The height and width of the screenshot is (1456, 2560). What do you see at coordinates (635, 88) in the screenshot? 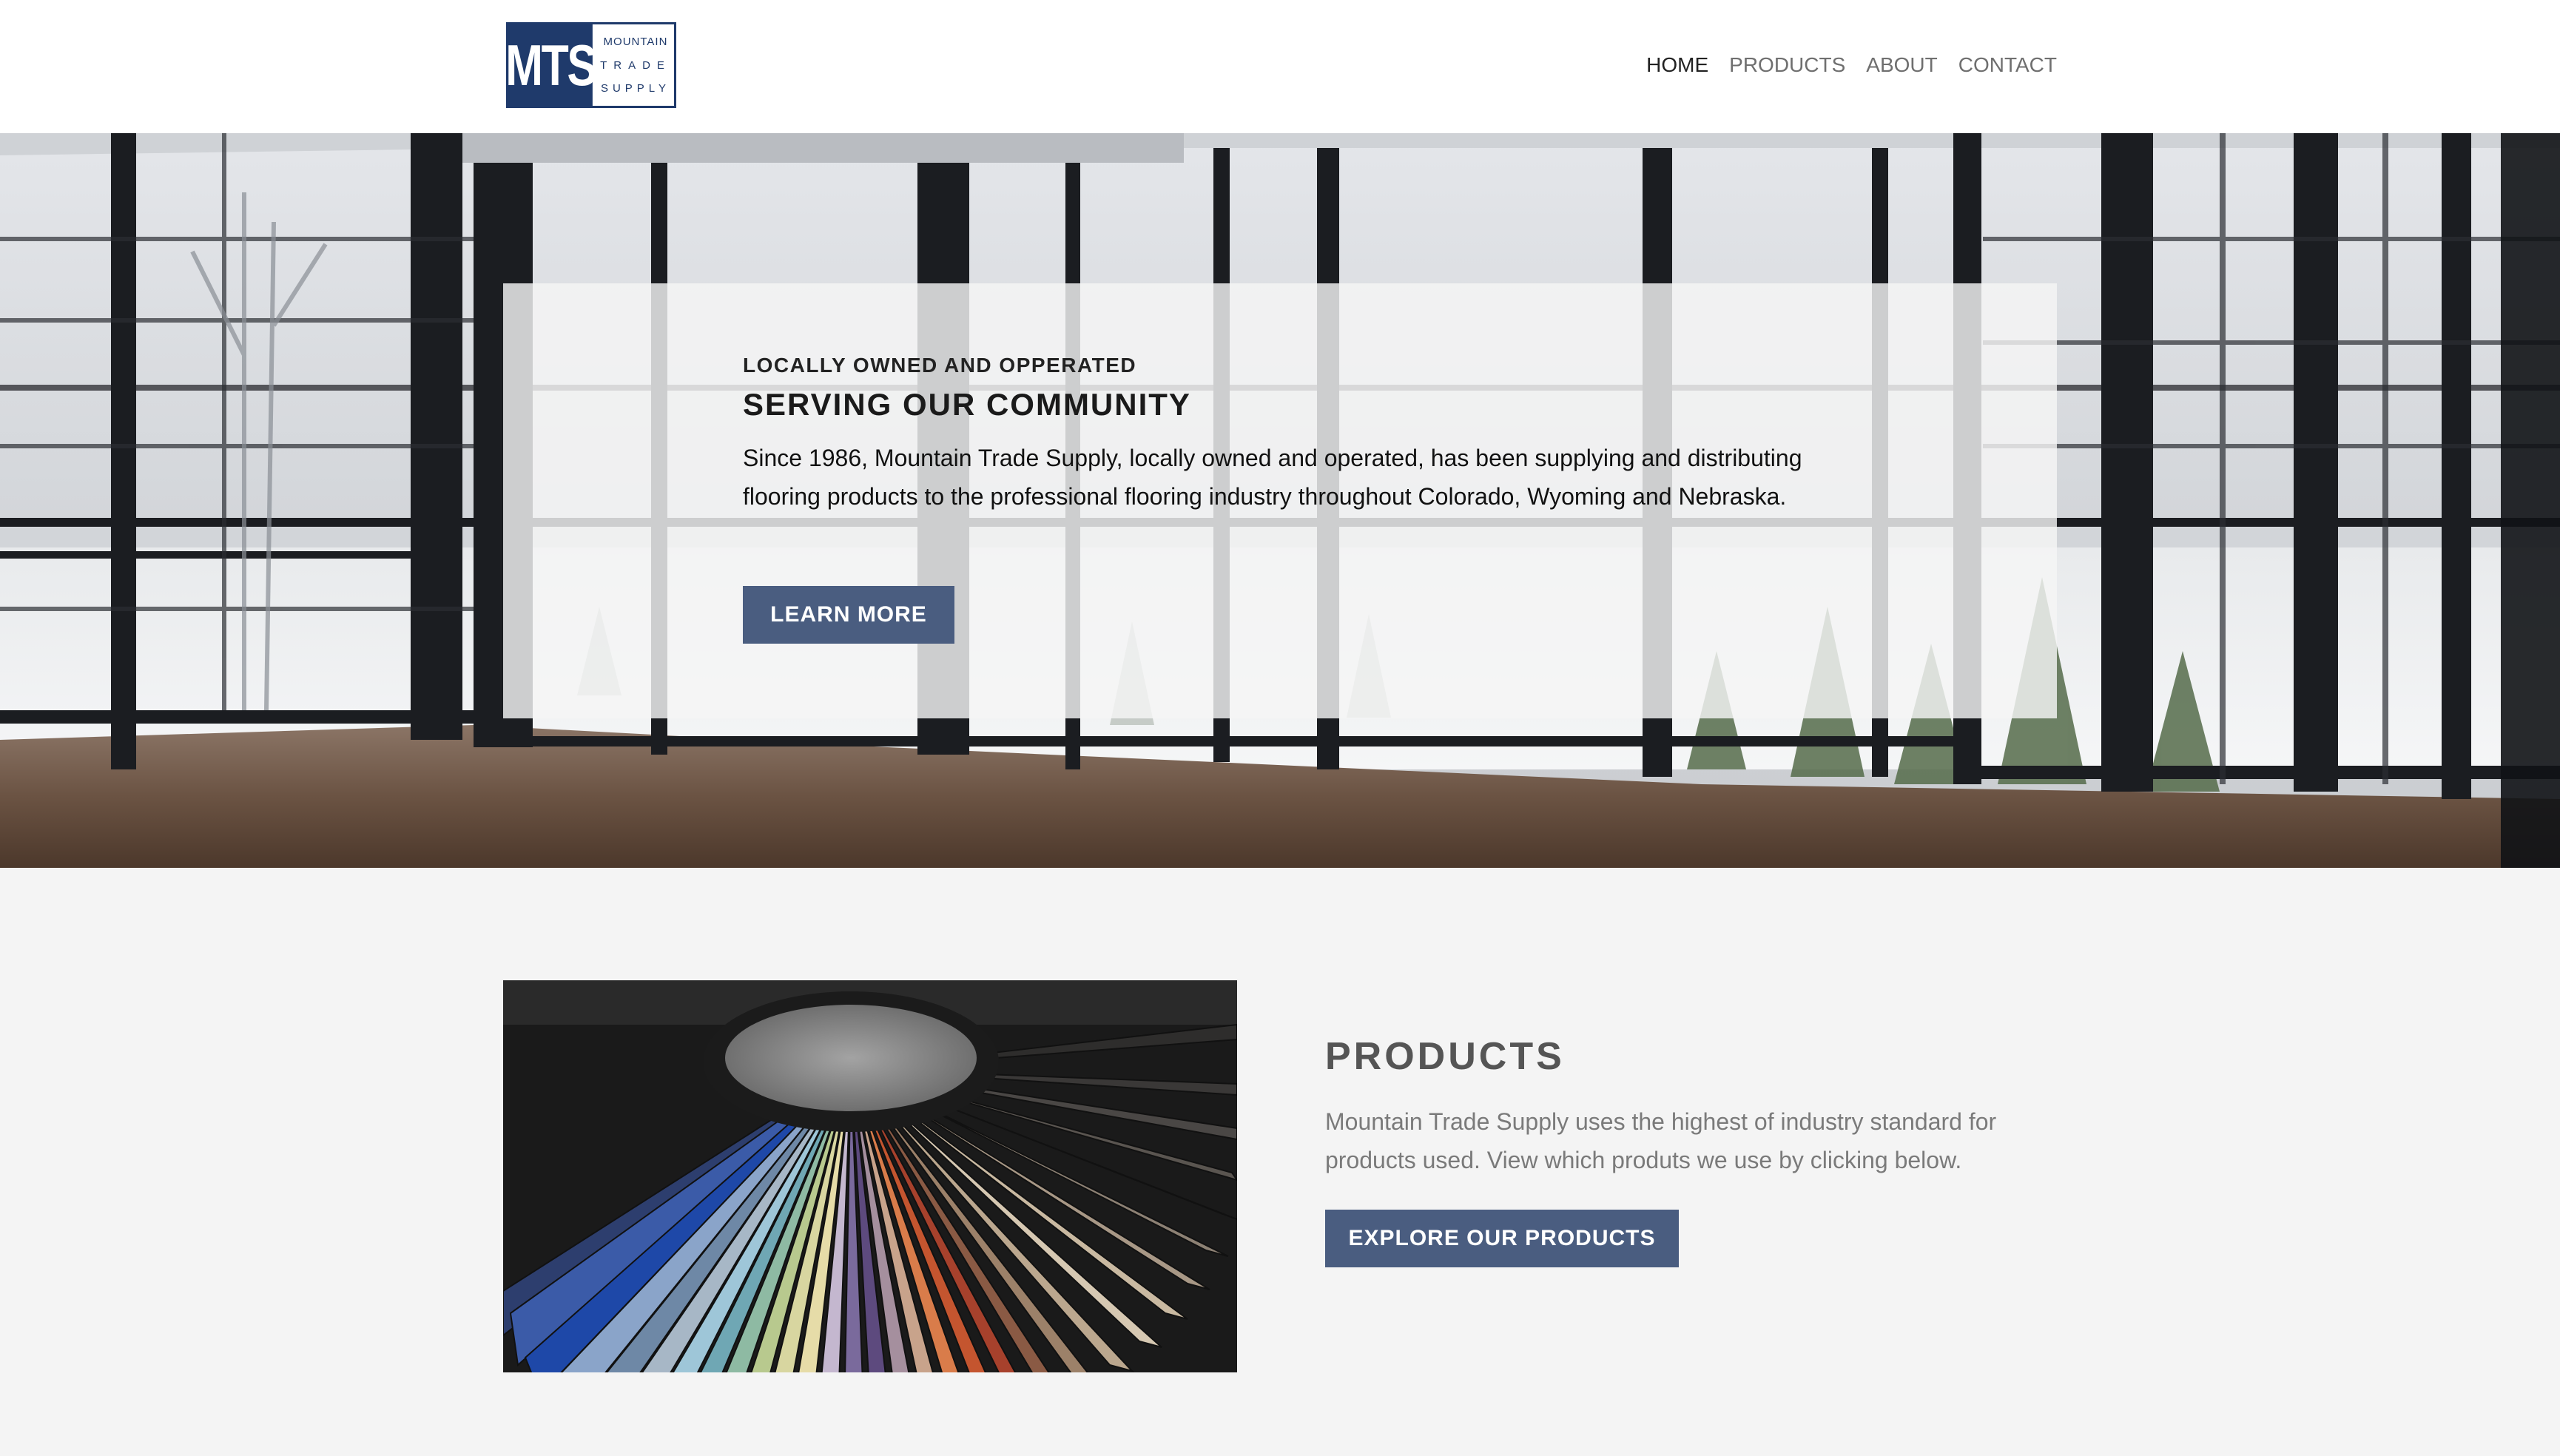
I see `logo-line-supply: SUPPLY` at bounding box center [635, 88].